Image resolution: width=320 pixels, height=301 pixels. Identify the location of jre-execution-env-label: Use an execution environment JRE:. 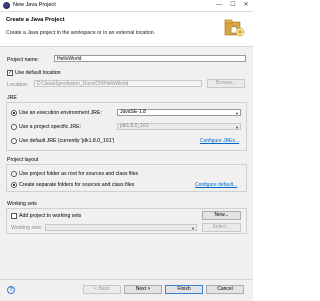
(60, 113).